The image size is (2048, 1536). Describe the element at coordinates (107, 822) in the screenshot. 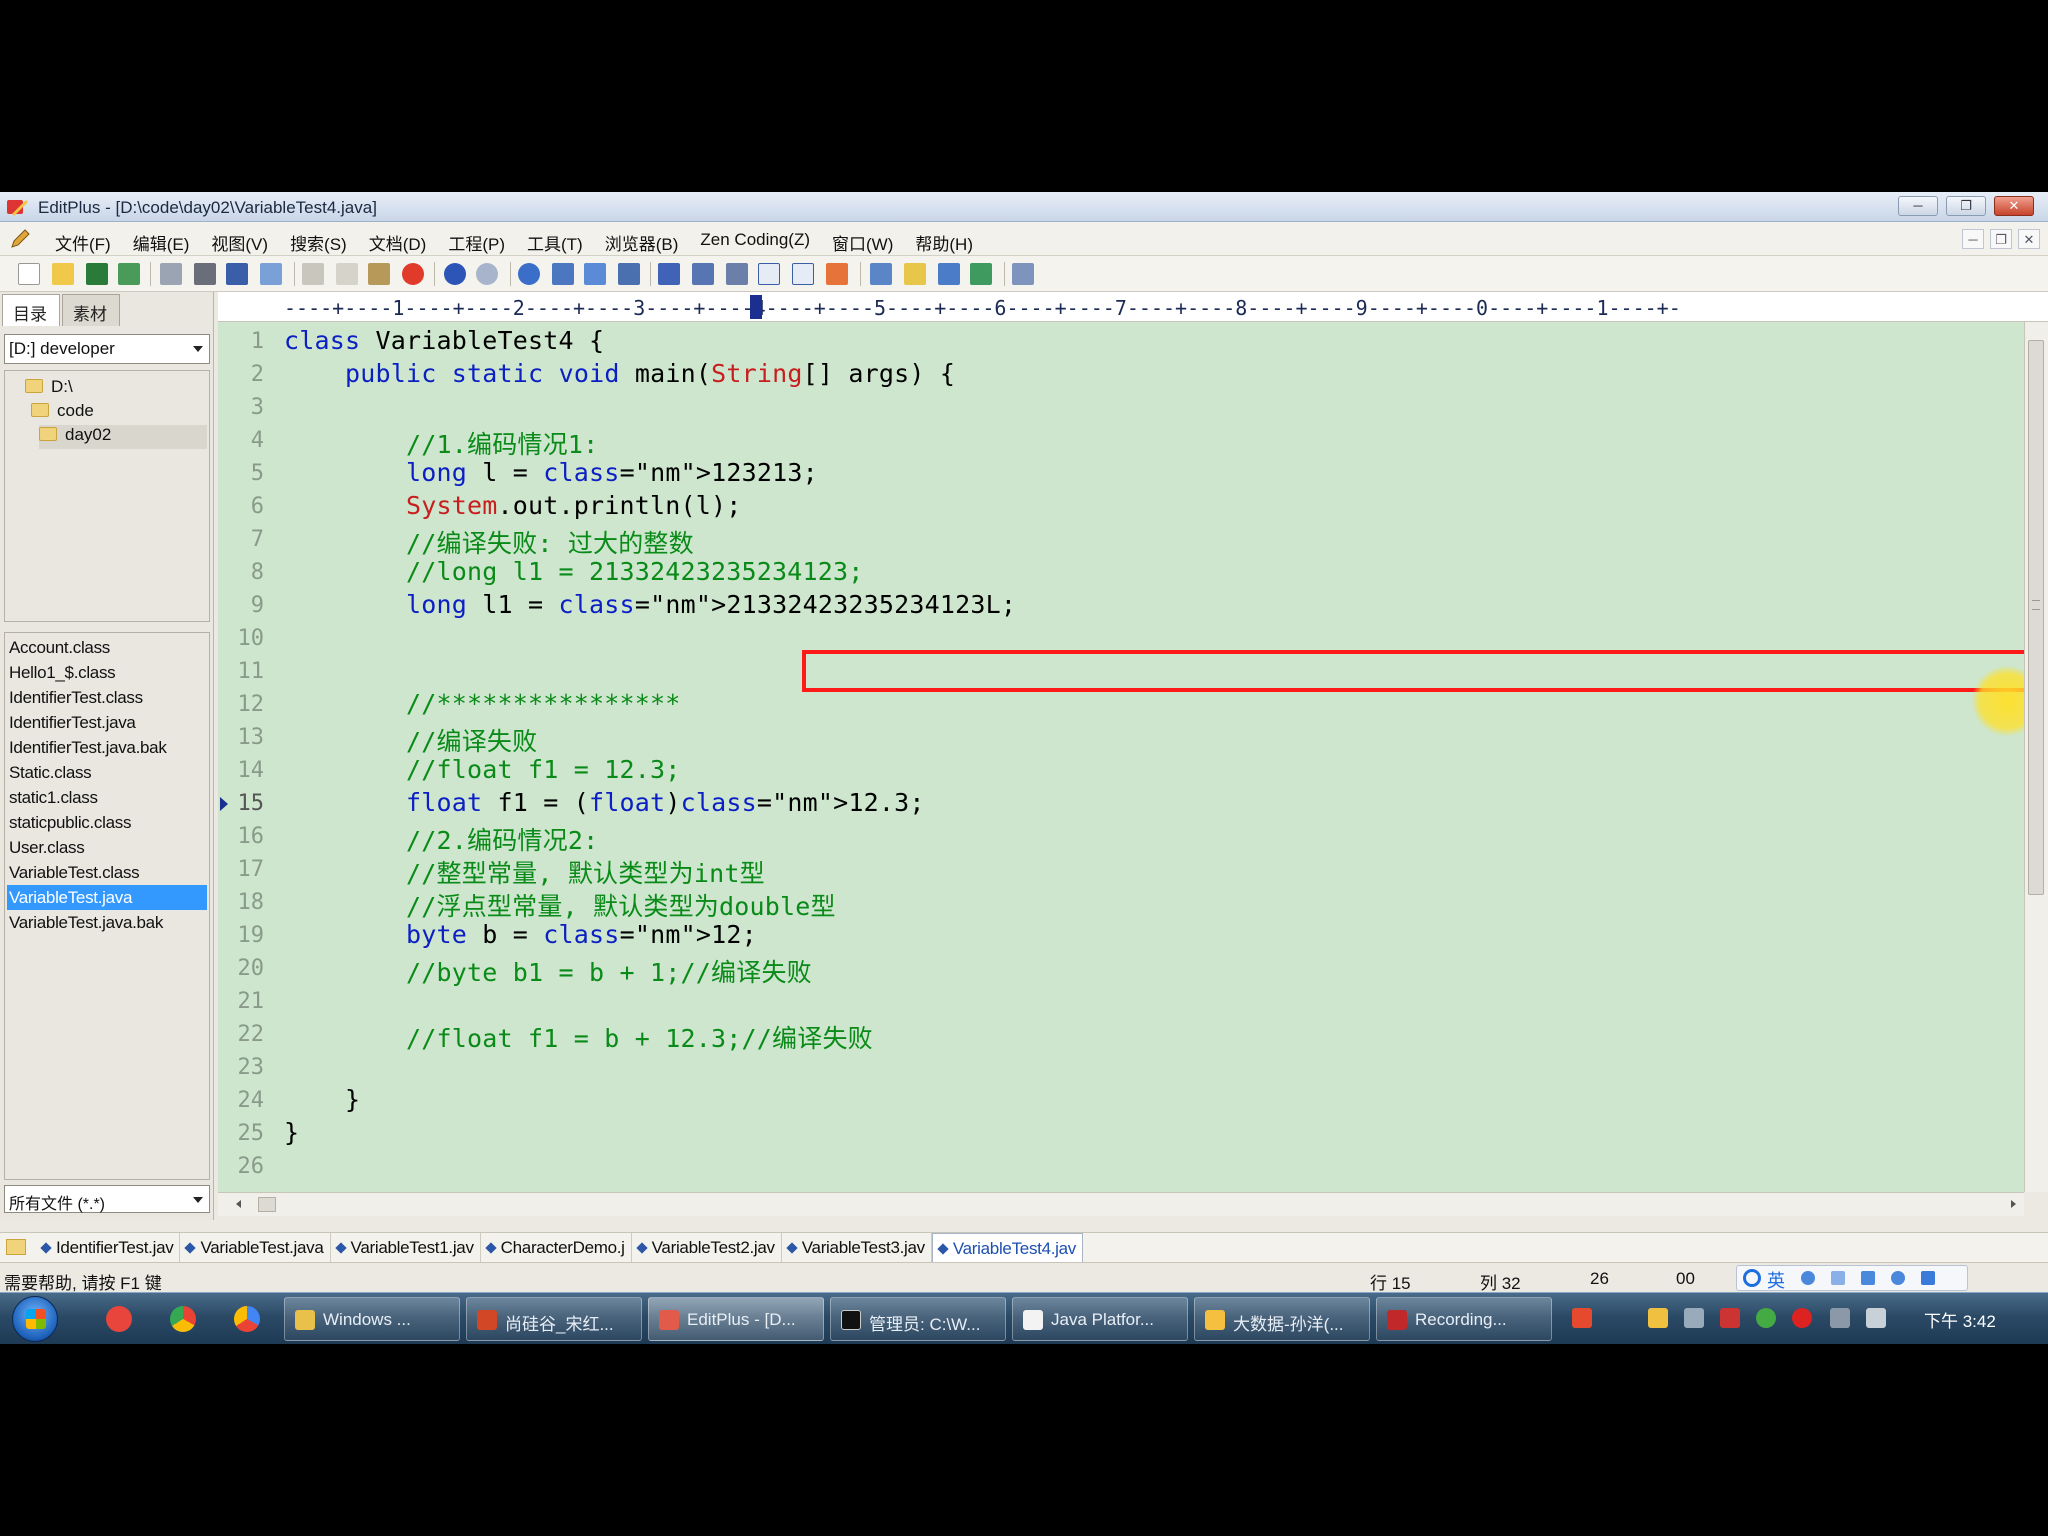

I see `list-item: staticpublic.class` at that location.